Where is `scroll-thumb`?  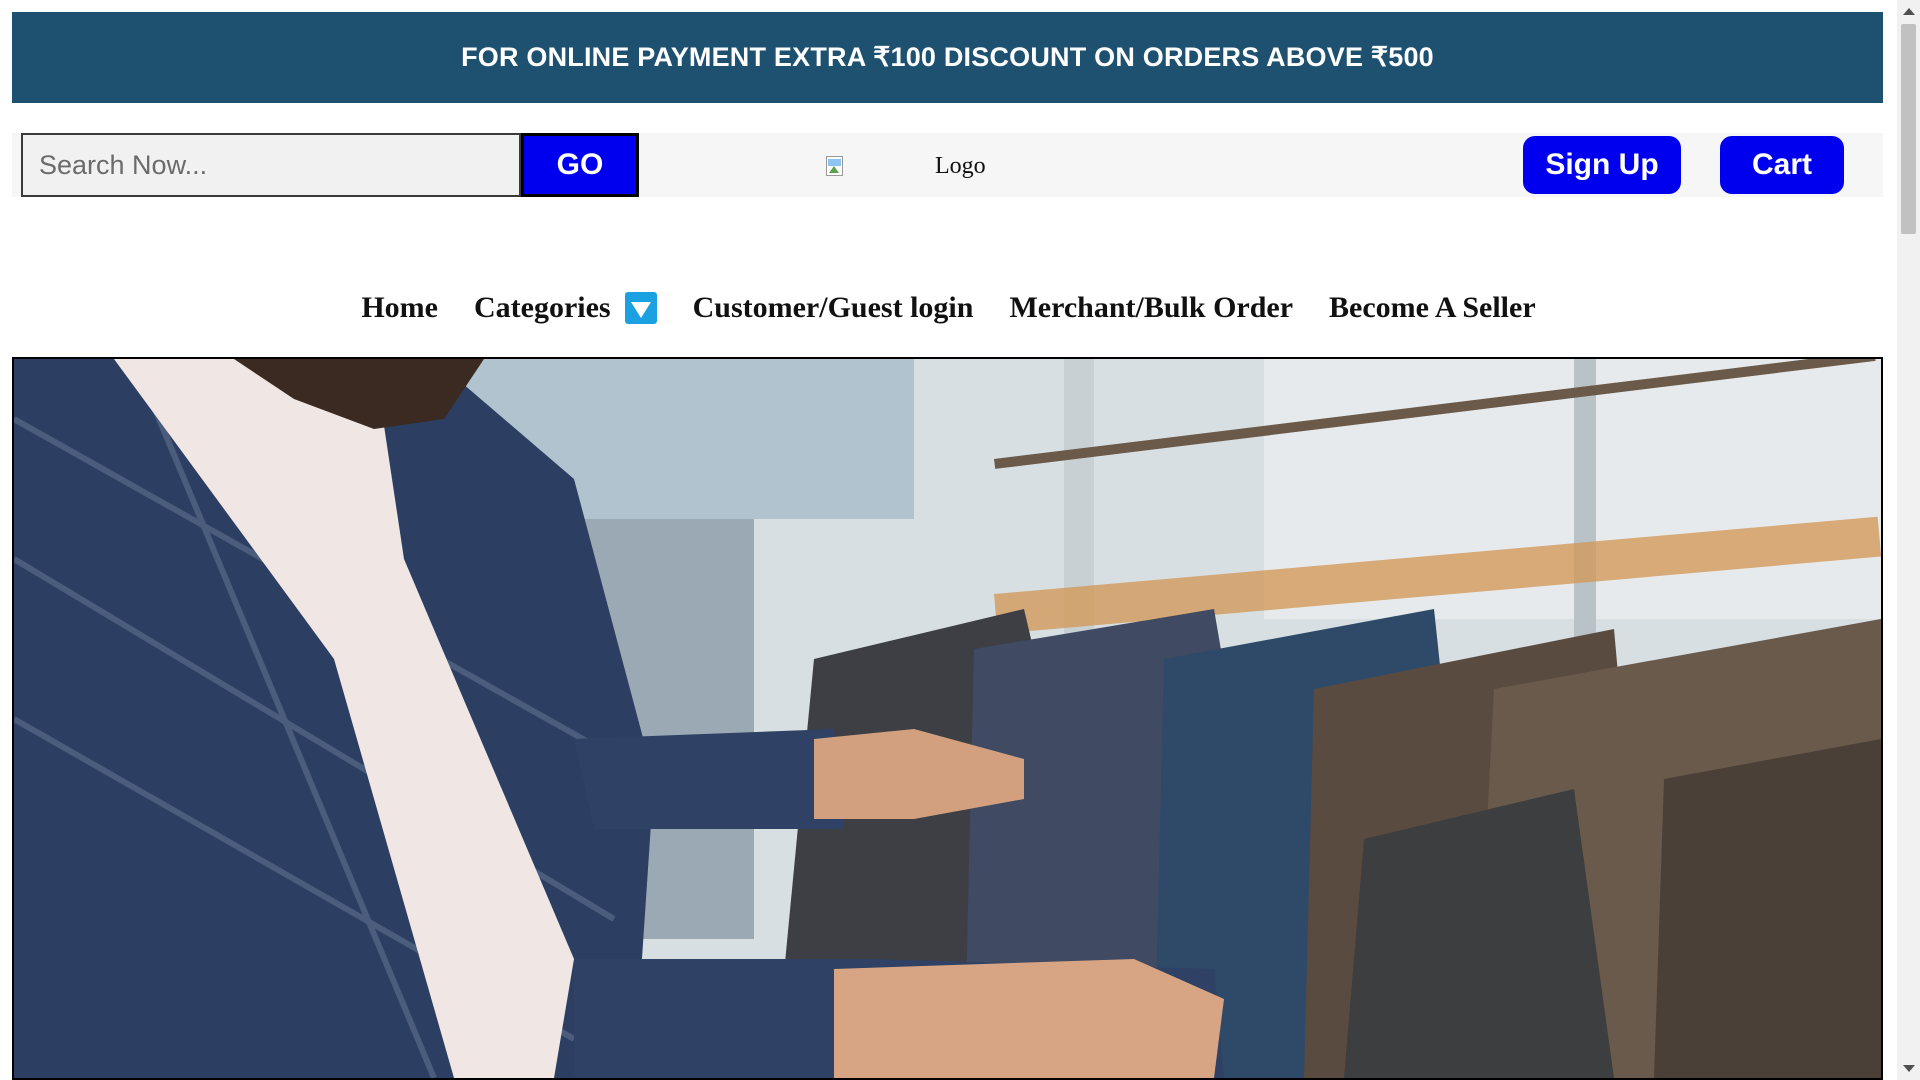 scroll-thumb is located at coordinates (1908, 129).